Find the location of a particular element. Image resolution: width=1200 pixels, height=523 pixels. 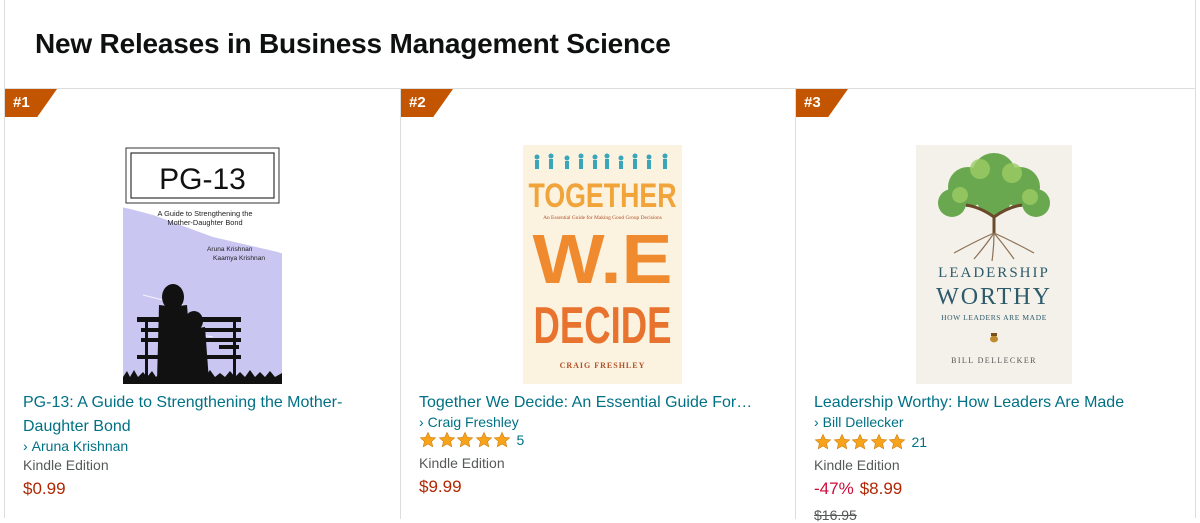

author-name: Bill Dellecker is located at coordinates (863, 422).